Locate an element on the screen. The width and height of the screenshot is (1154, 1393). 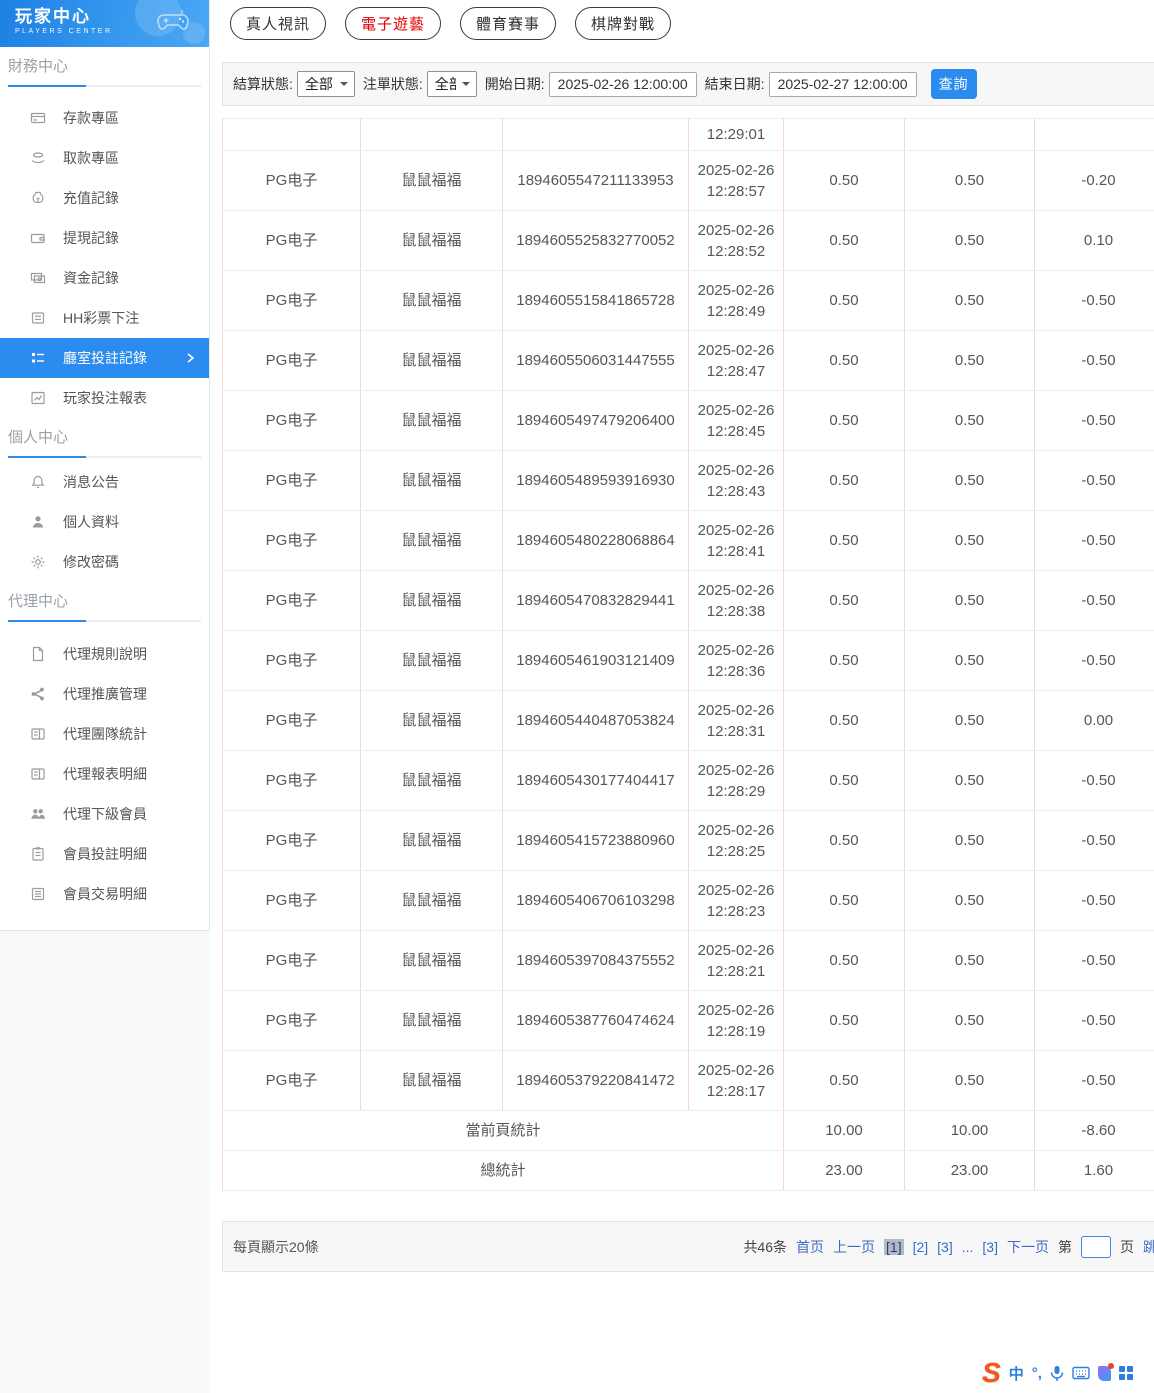
sidebar-item-label: 消息公告 is located at coordinates (91, 482).